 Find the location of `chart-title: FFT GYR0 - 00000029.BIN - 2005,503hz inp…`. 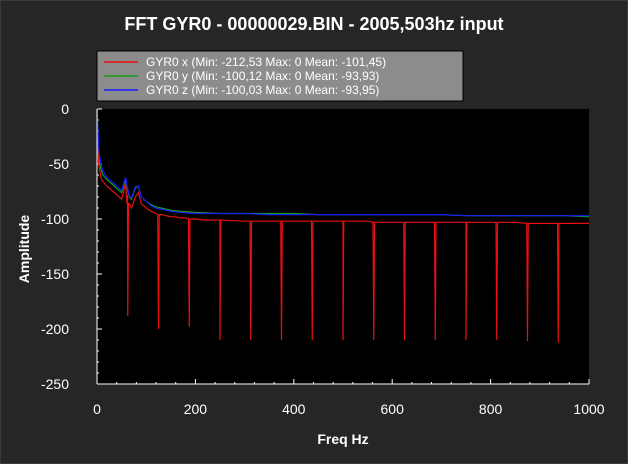

chart-title: FFT GYR0 - 00000029.BIN - 2005,503hz inp… is located at coordinates (313, 24).